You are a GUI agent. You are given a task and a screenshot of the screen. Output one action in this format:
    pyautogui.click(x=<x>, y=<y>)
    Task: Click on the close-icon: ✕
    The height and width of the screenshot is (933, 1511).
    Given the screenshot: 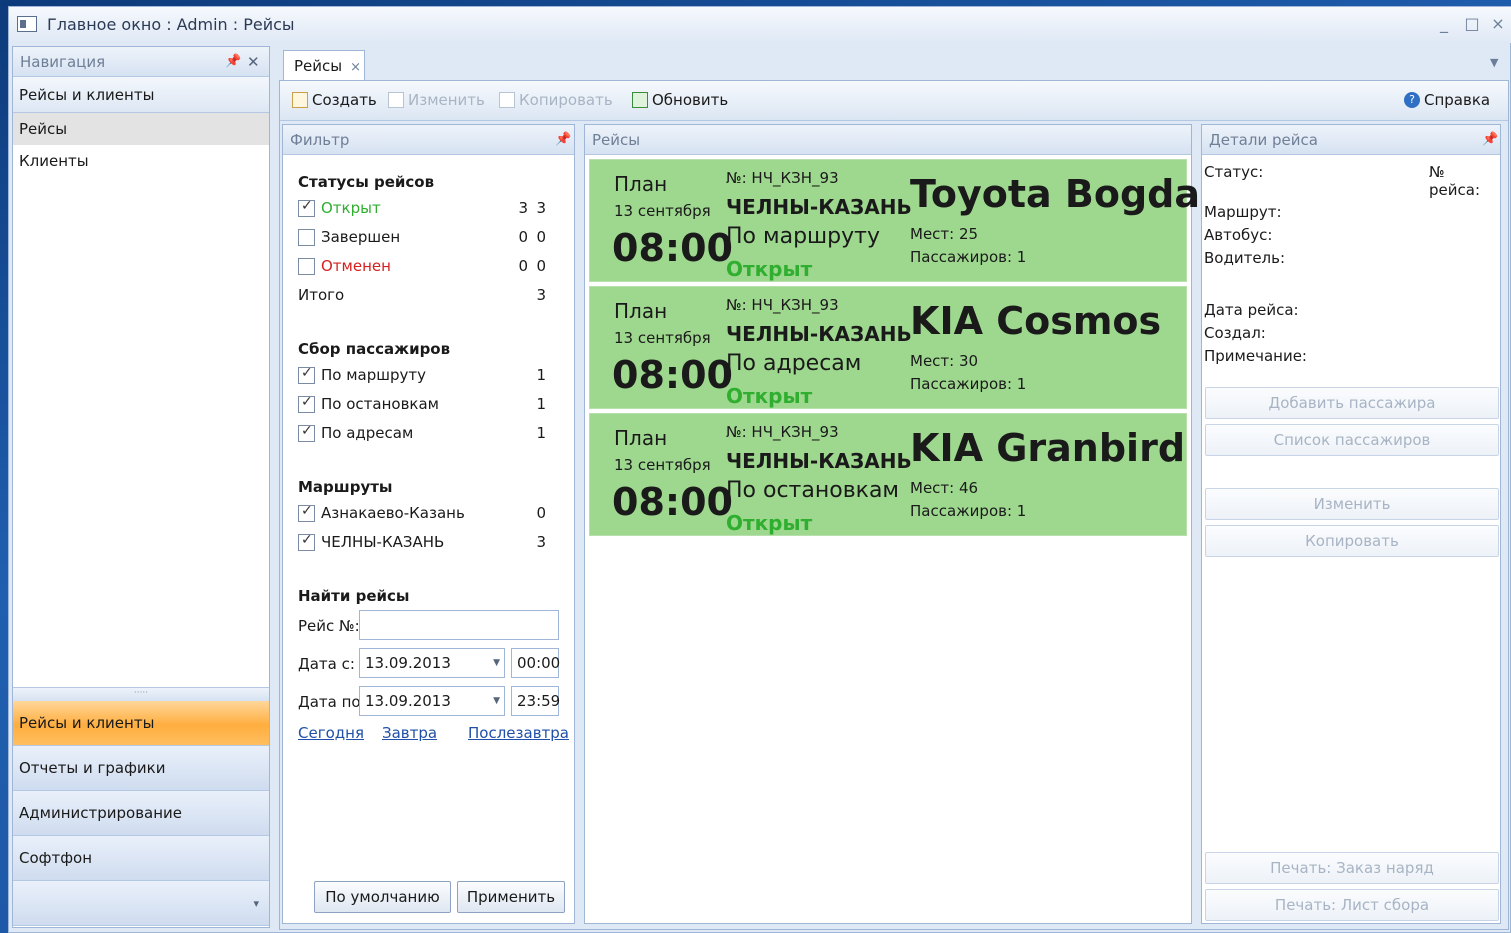 What is the action you would take?
    pyautogui.click(x=253, y=62)
    